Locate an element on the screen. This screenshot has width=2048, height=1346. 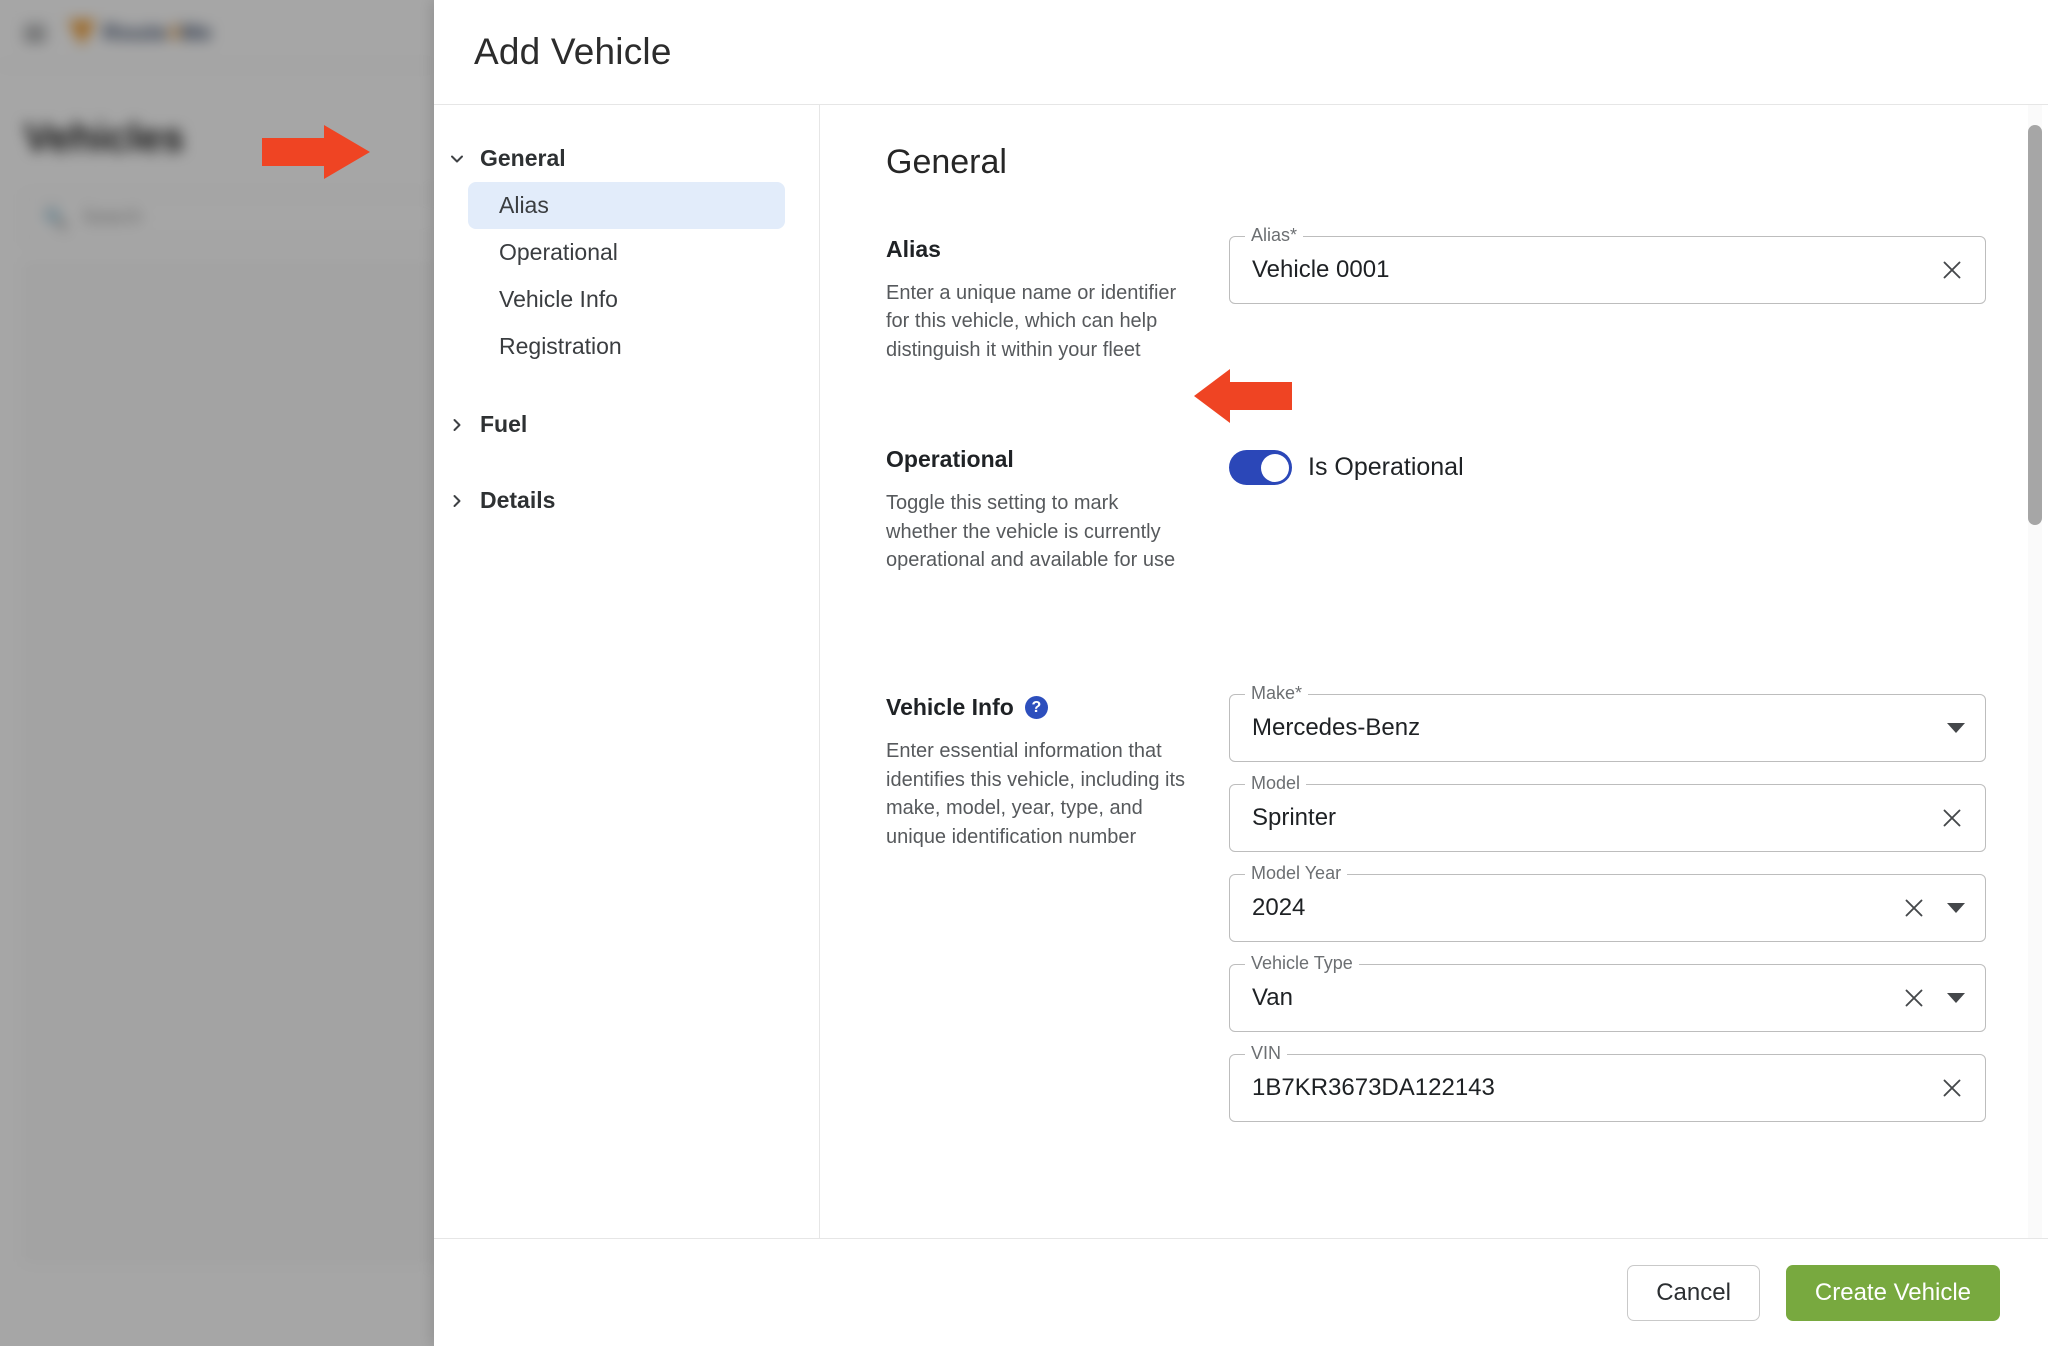
sidebar-item-label: Registration is located at coordinates (560, 346).